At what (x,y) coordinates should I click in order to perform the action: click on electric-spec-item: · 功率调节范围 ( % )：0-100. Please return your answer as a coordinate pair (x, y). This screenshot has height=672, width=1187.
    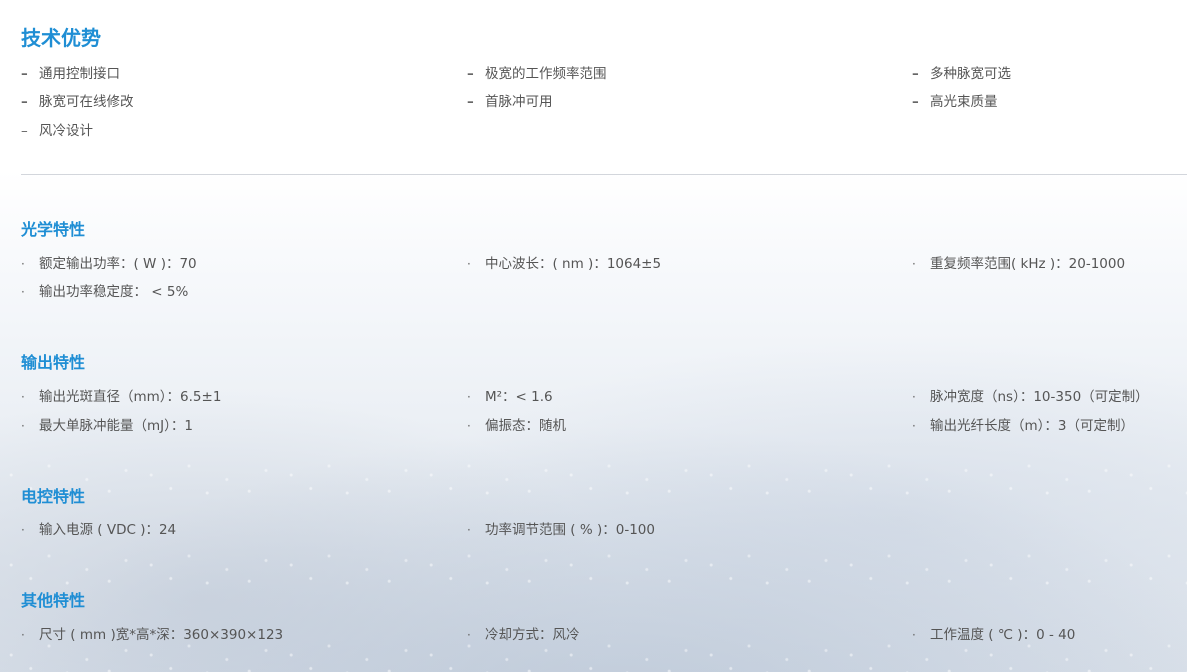
    Looking at the image, I should click on (561, 530).